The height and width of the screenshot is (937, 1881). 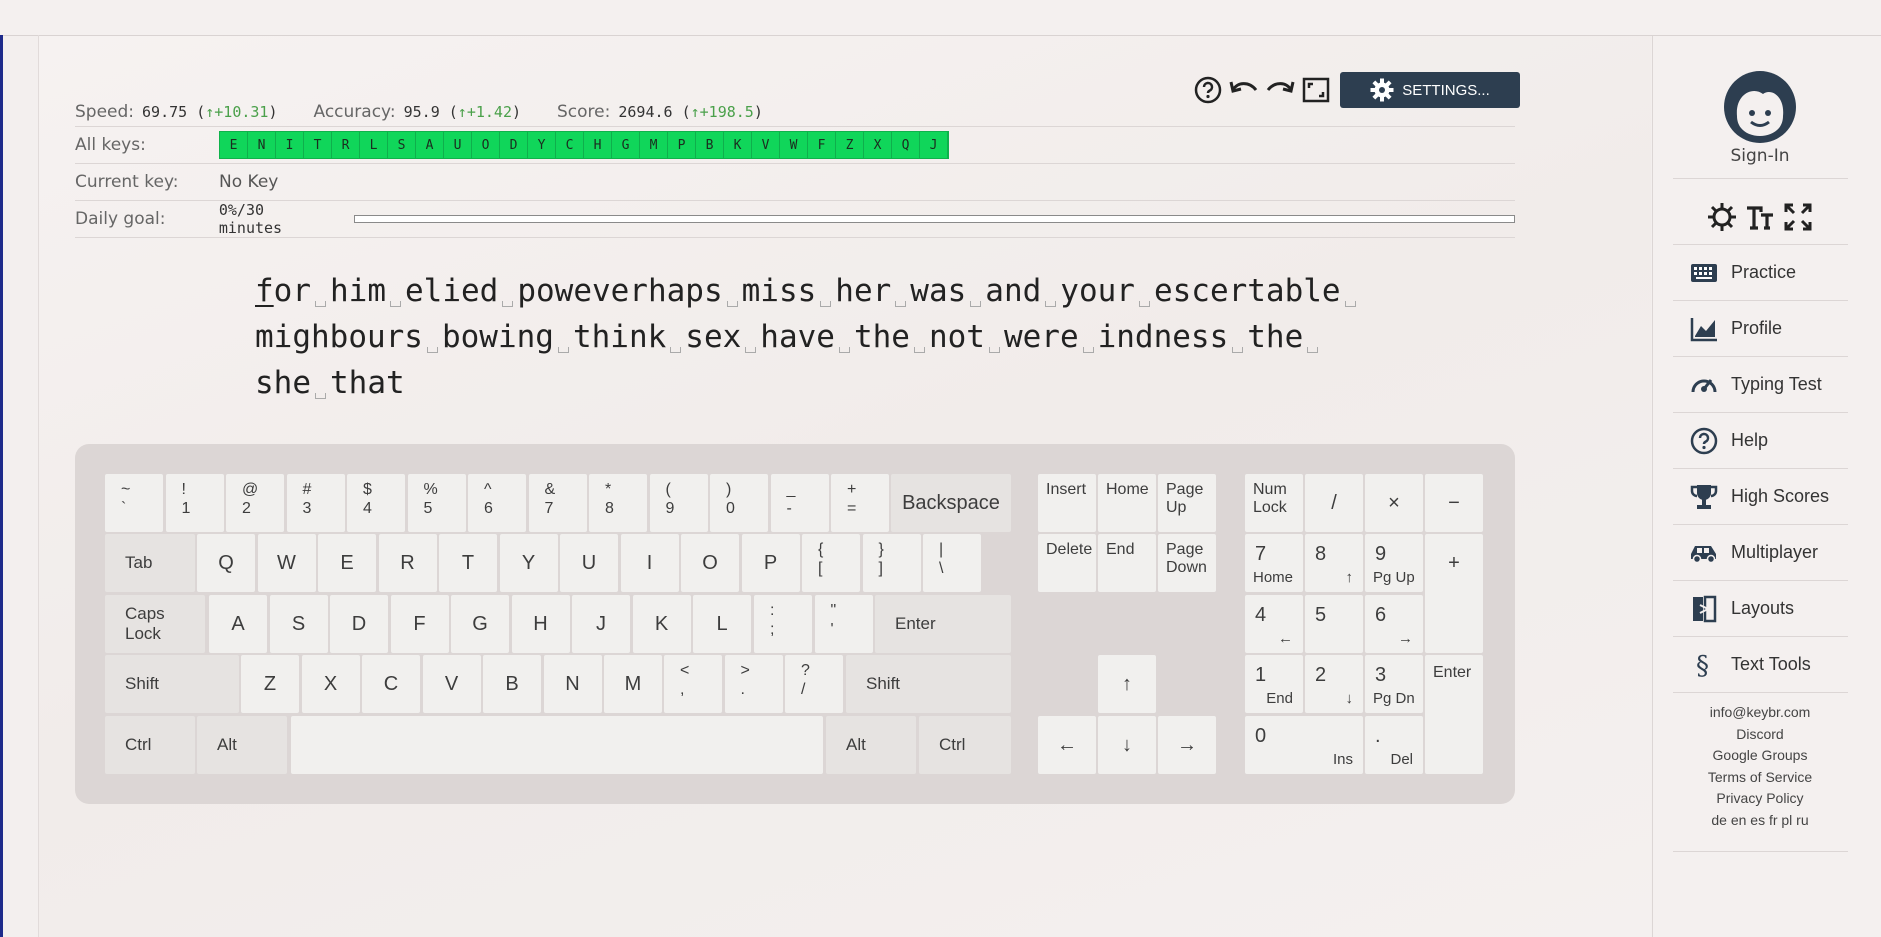 What do you see at coordinates (1760, 219) in the screenshot?
I see `font-size-icon` at bounding box center [1760, 219].